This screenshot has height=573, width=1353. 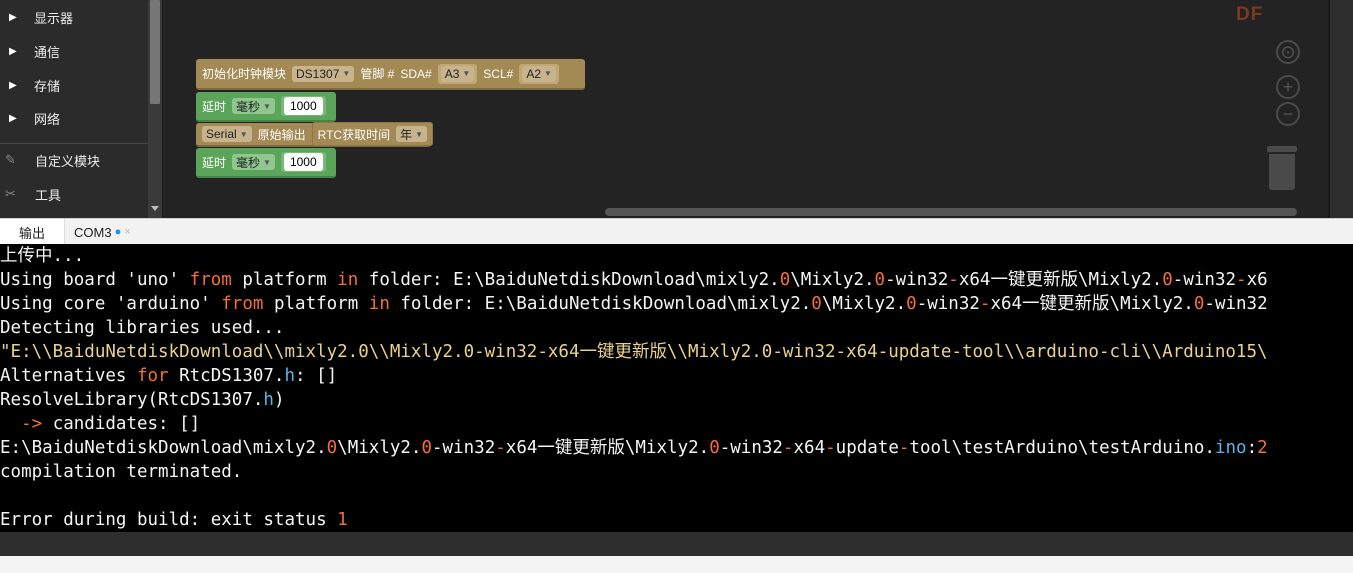 I want to click on sidebar-divider, so click(x=74, y=143).